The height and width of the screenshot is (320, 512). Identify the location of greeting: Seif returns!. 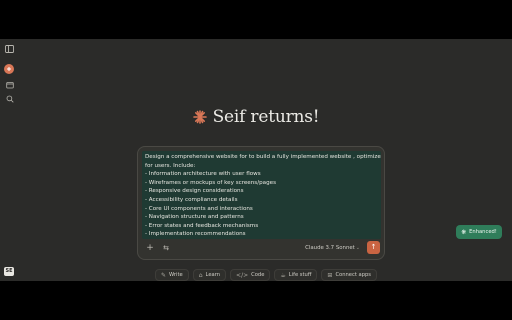
(256, 117).